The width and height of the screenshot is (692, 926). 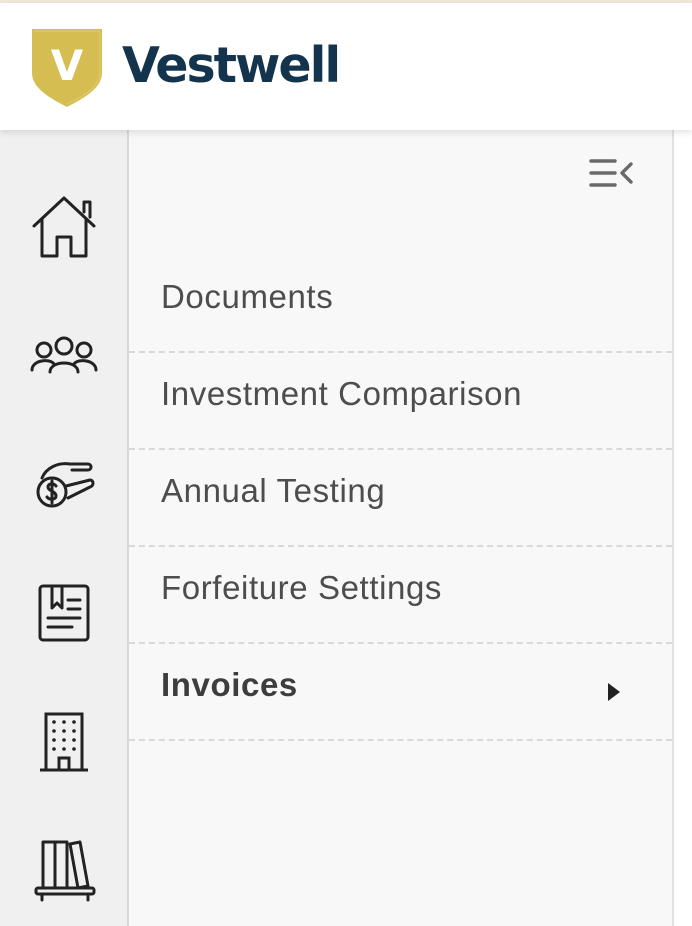 I want to click on rail-item-people, so click(x=64, y=354).